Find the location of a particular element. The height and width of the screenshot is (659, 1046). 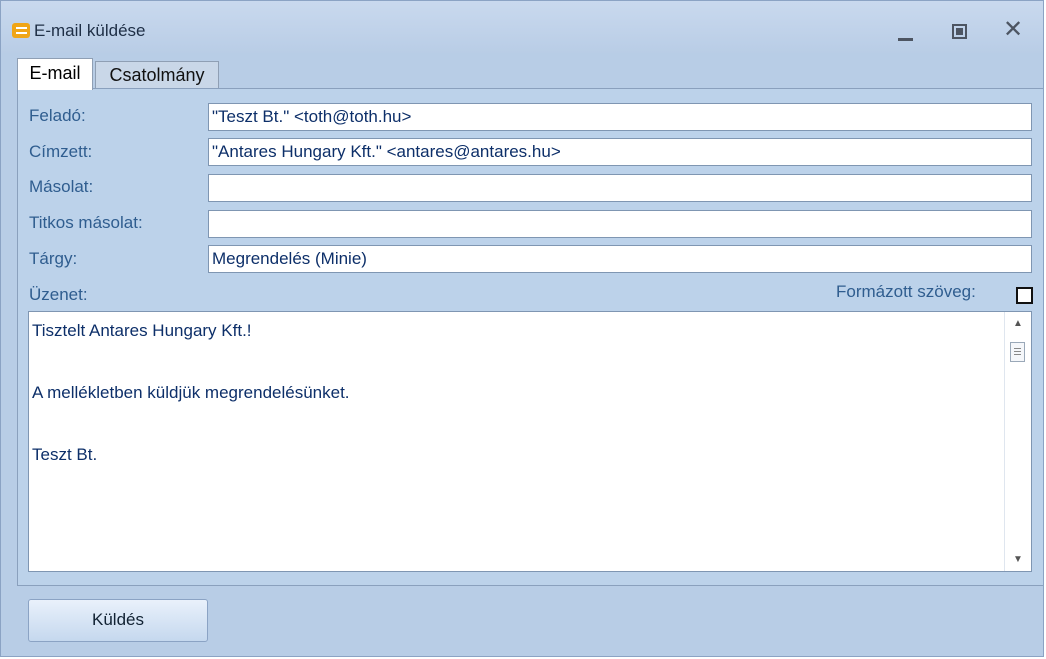

sender-field: "Teszt Bt." <toth@toth.hu> is located at coordinates (620, 117).